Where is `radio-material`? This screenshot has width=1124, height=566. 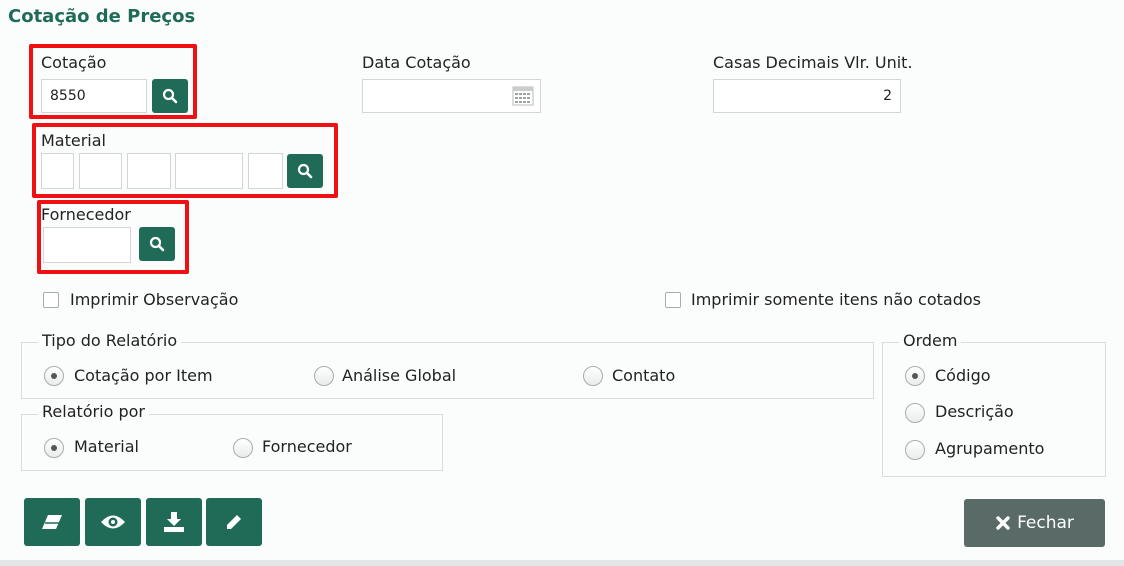 radio-material is located at coordinates (54, 448).